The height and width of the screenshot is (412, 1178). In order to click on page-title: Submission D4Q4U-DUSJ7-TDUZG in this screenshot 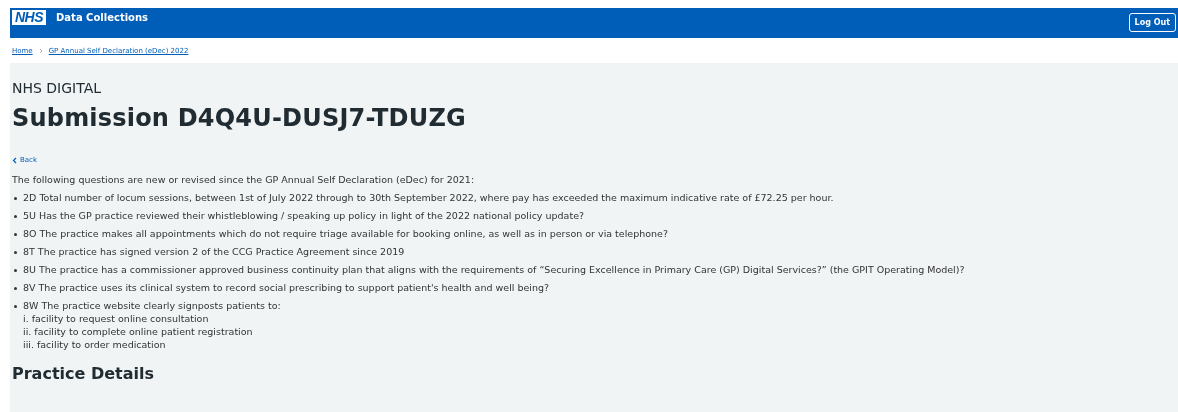, I will do `click(239, 118)`.